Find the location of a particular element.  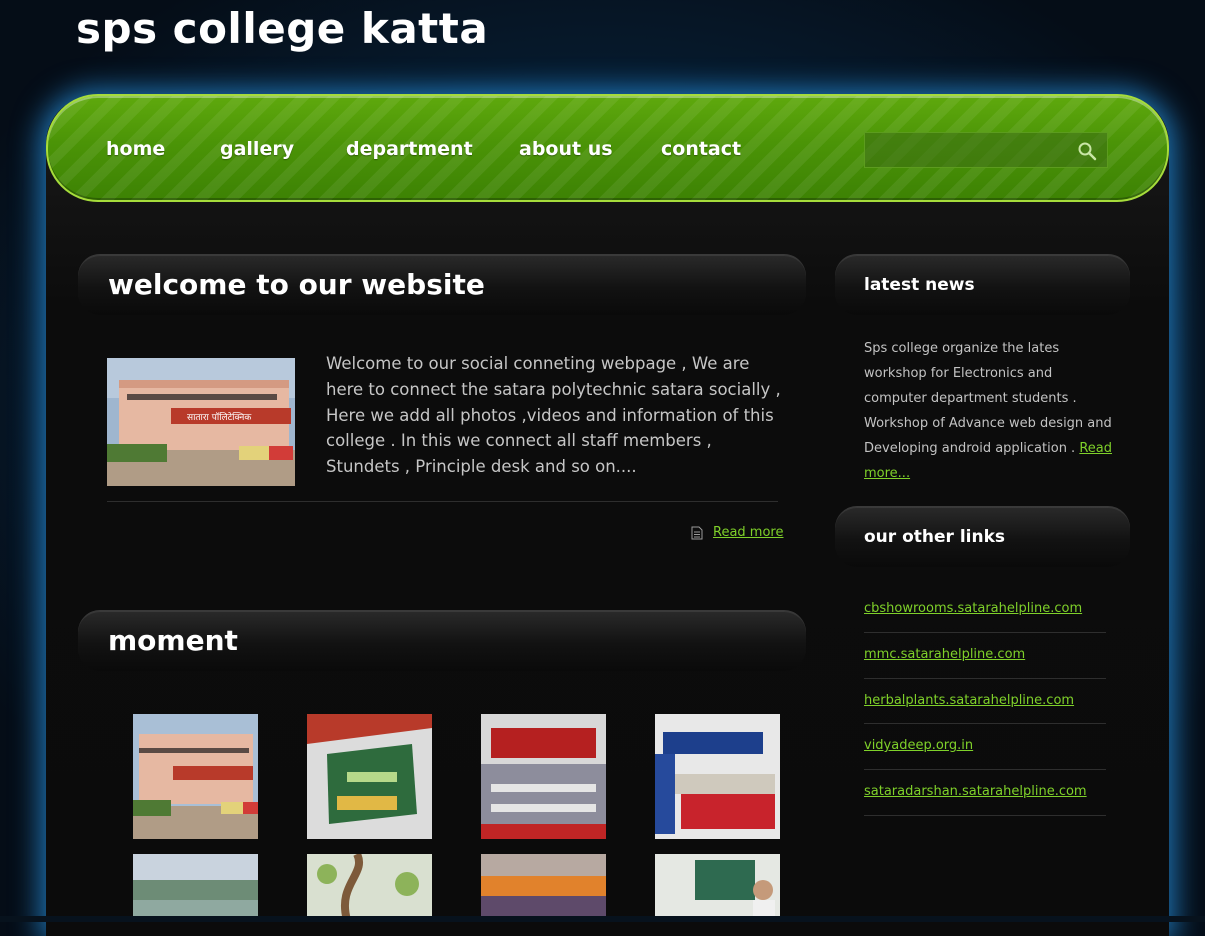

other-link-mmc: mmc.satarahelpline.com is located at coordinates (944, 654).